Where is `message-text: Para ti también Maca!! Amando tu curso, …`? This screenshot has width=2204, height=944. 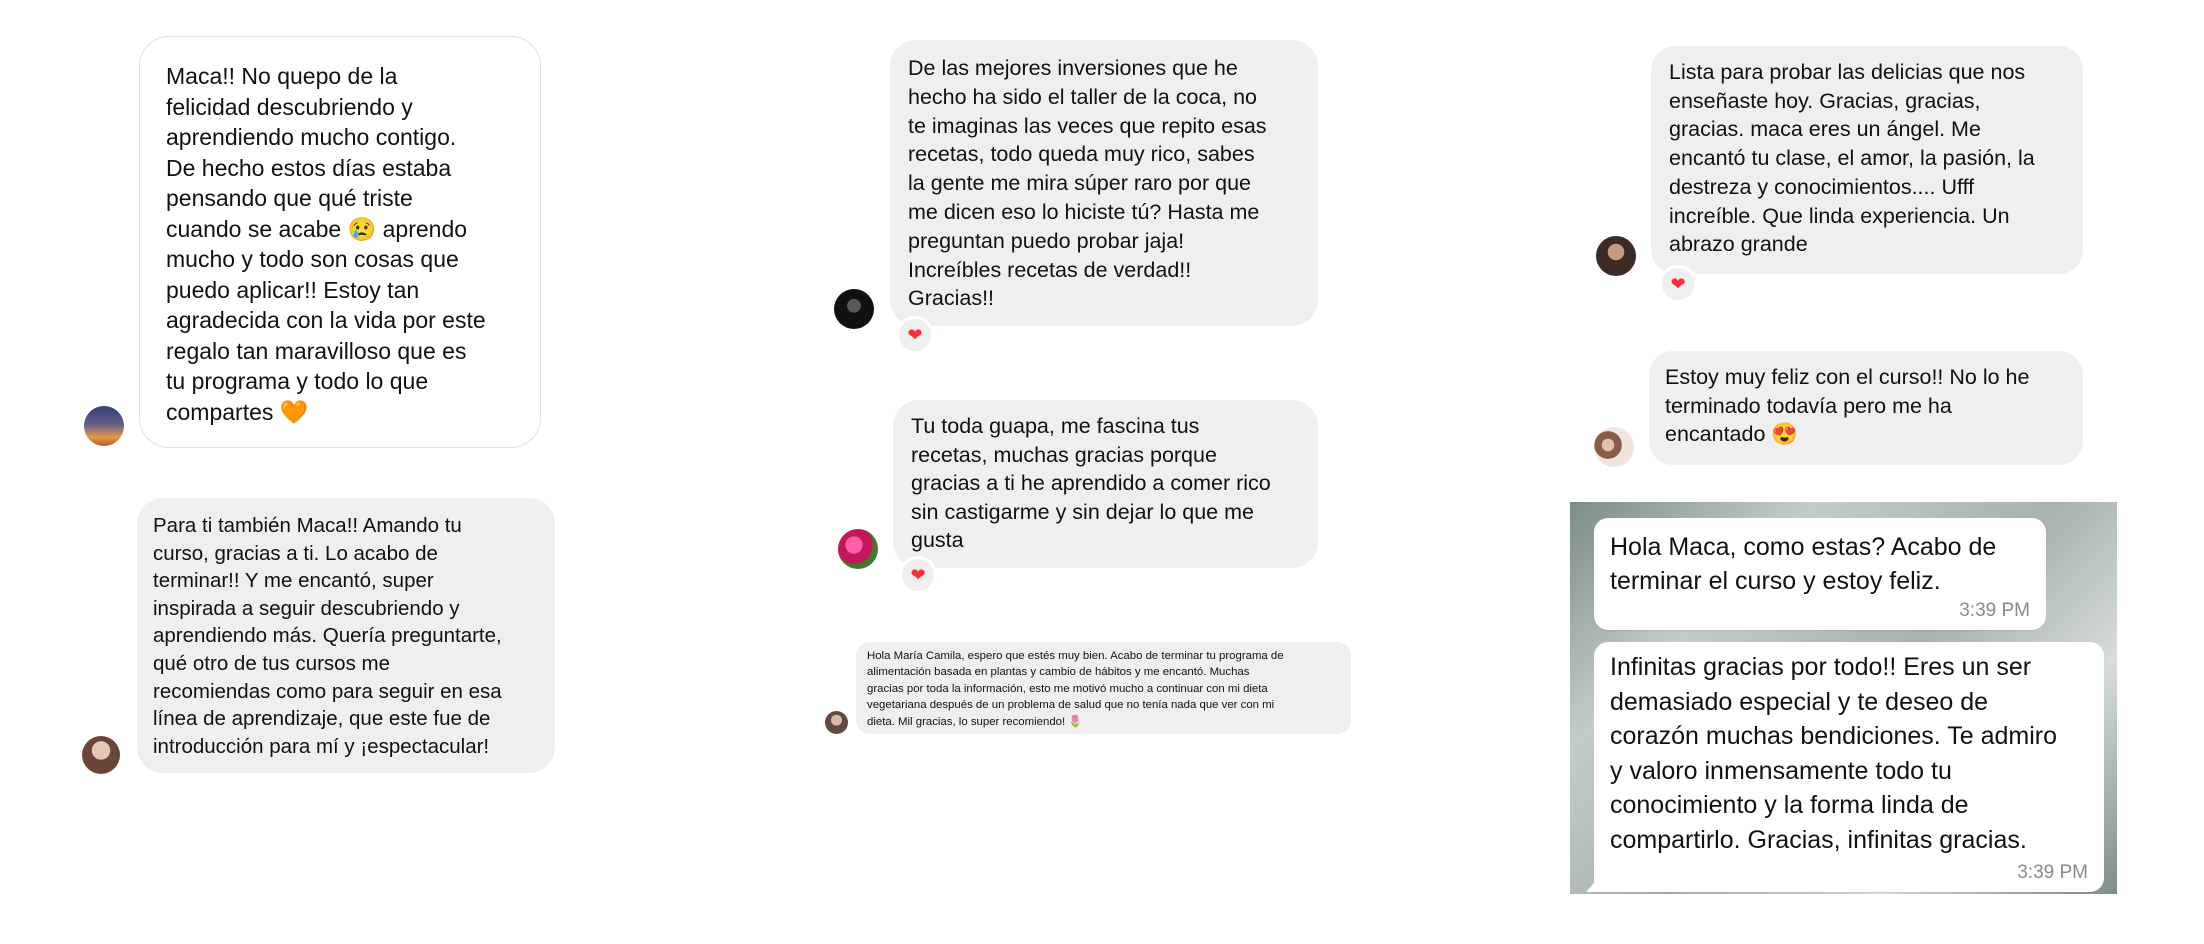
message-text: Para ti también Maca!! Amando tu curso, … is located at coordinates (327, 636).